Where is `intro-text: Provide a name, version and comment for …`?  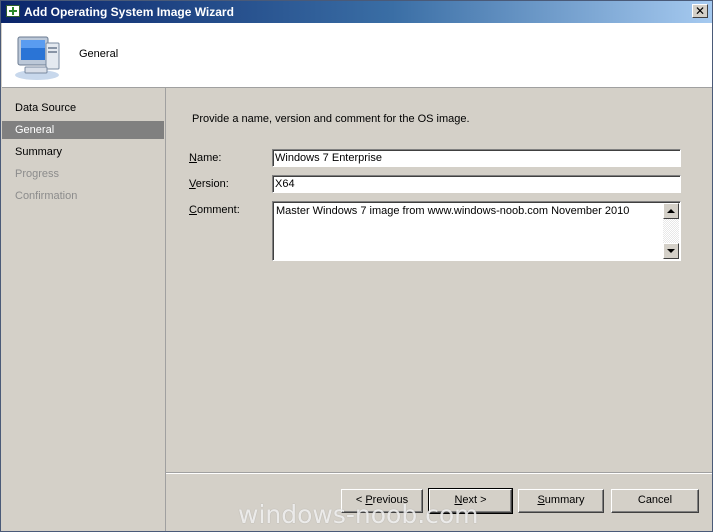
intro-text: Provide a name, version and comment for … is located at coordinates (331, 119).